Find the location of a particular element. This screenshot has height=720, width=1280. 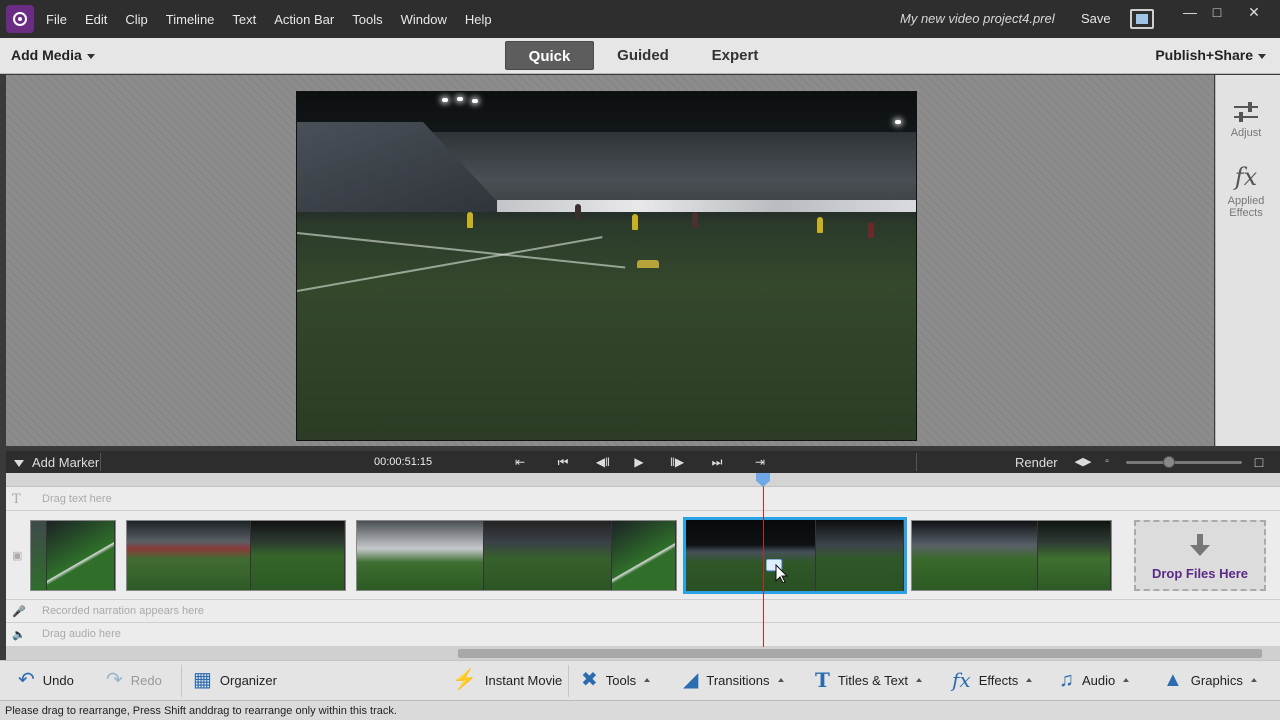

step-back-icon: ◀‖ is located at coordinates (603, 462).